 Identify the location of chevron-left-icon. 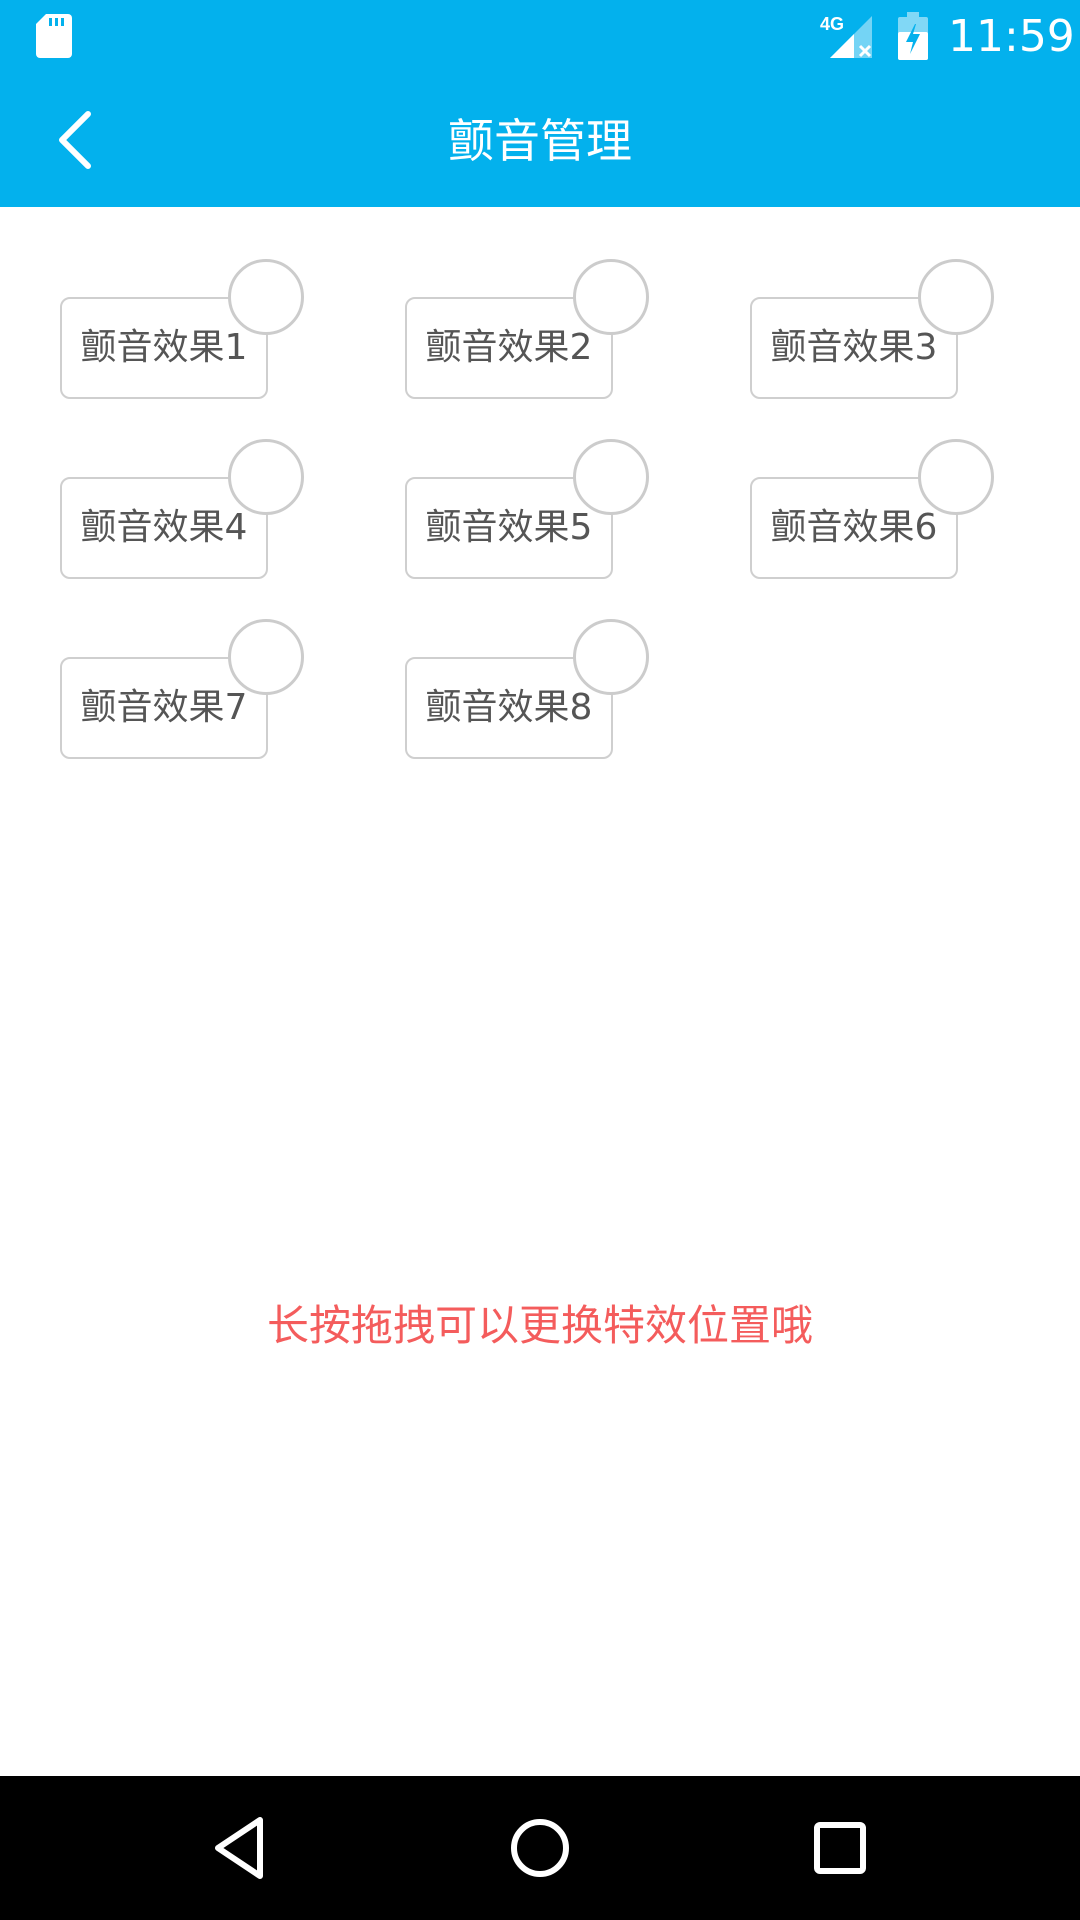
(75, 140).